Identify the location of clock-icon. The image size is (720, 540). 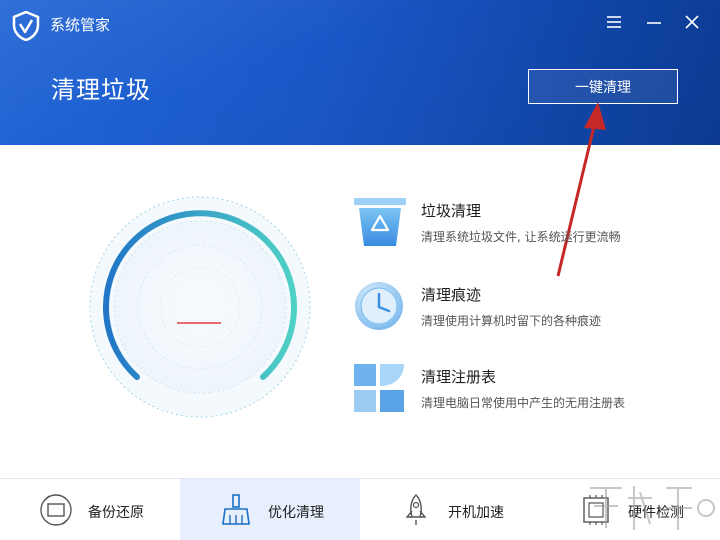
(379, 306).